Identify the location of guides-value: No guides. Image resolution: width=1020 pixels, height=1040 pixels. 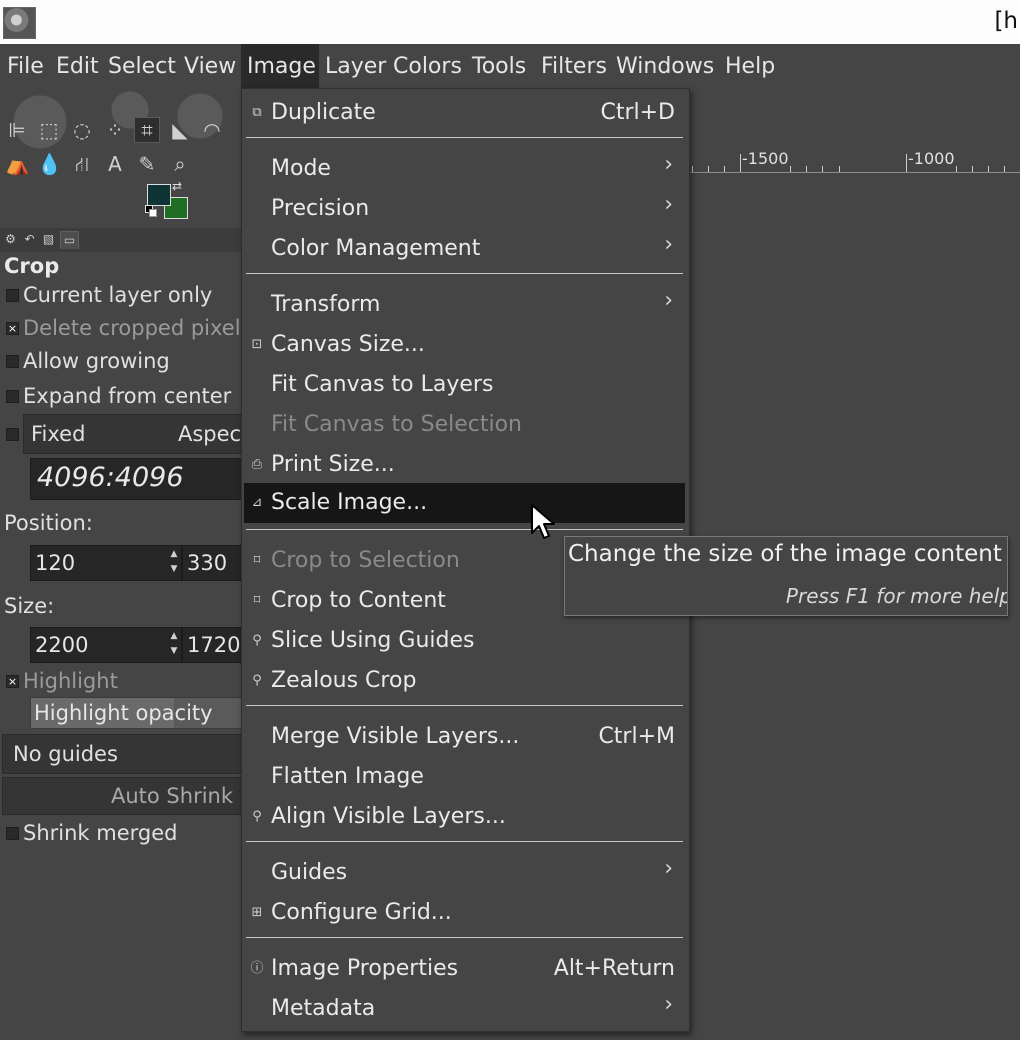
(65, 754).